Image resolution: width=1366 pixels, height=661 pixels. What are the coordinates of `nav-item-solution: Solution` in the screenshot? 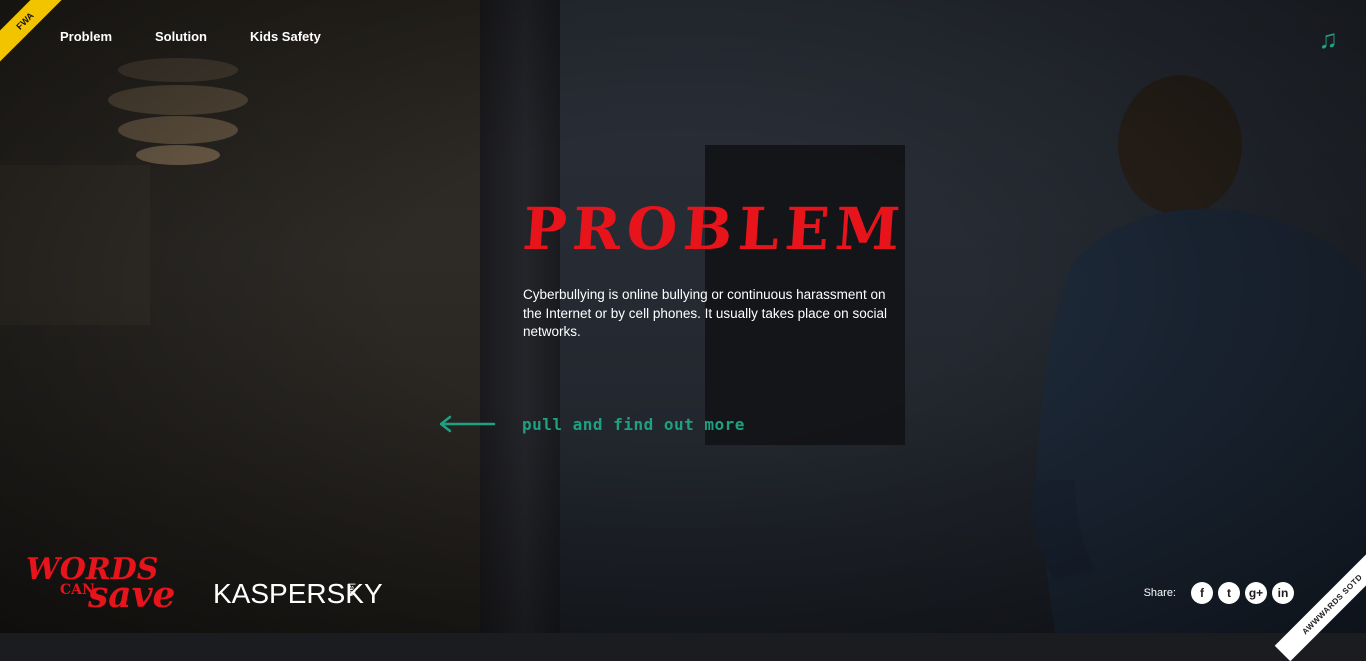 It's located at (181, 36).